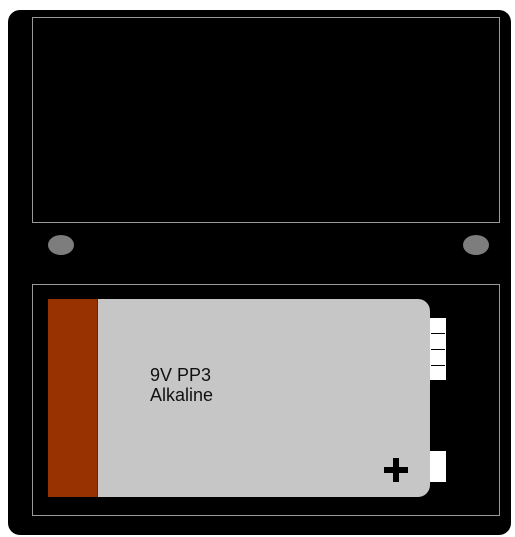 The image size is (515, 537). Describe the element at coordinates (181, 375) in the screenshot. I see `battery-type-label: 9V PP3` at that location.